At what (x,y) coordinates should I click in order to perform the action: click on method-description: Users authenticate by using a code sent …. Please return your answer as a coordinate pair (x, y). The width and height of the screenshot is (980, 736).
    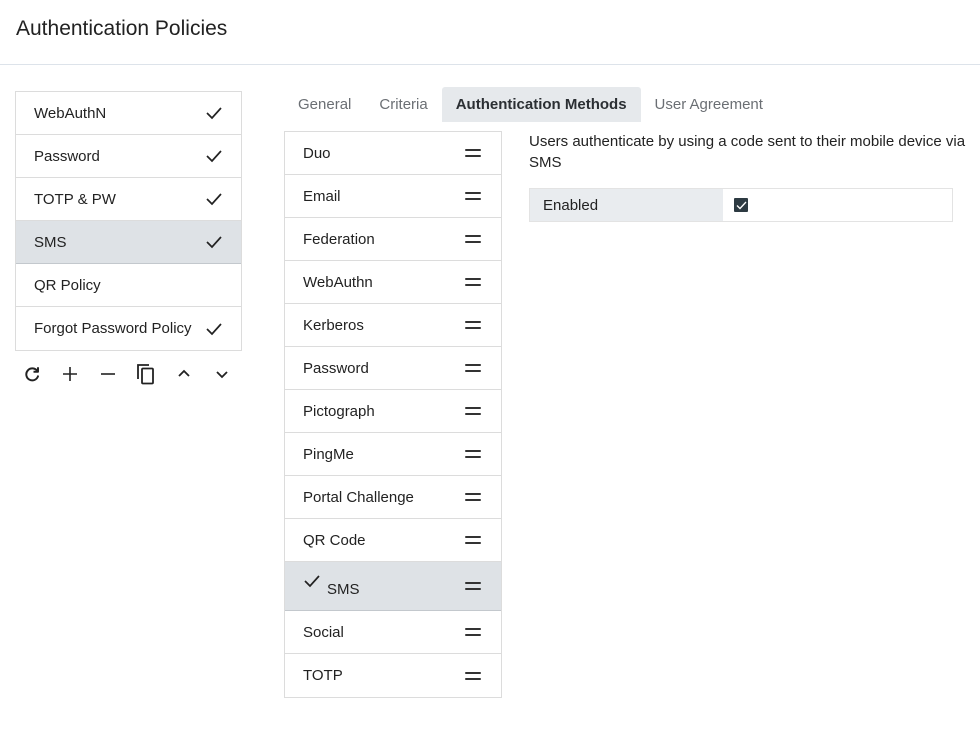
    Looking at the image, I should click on (747, 152).